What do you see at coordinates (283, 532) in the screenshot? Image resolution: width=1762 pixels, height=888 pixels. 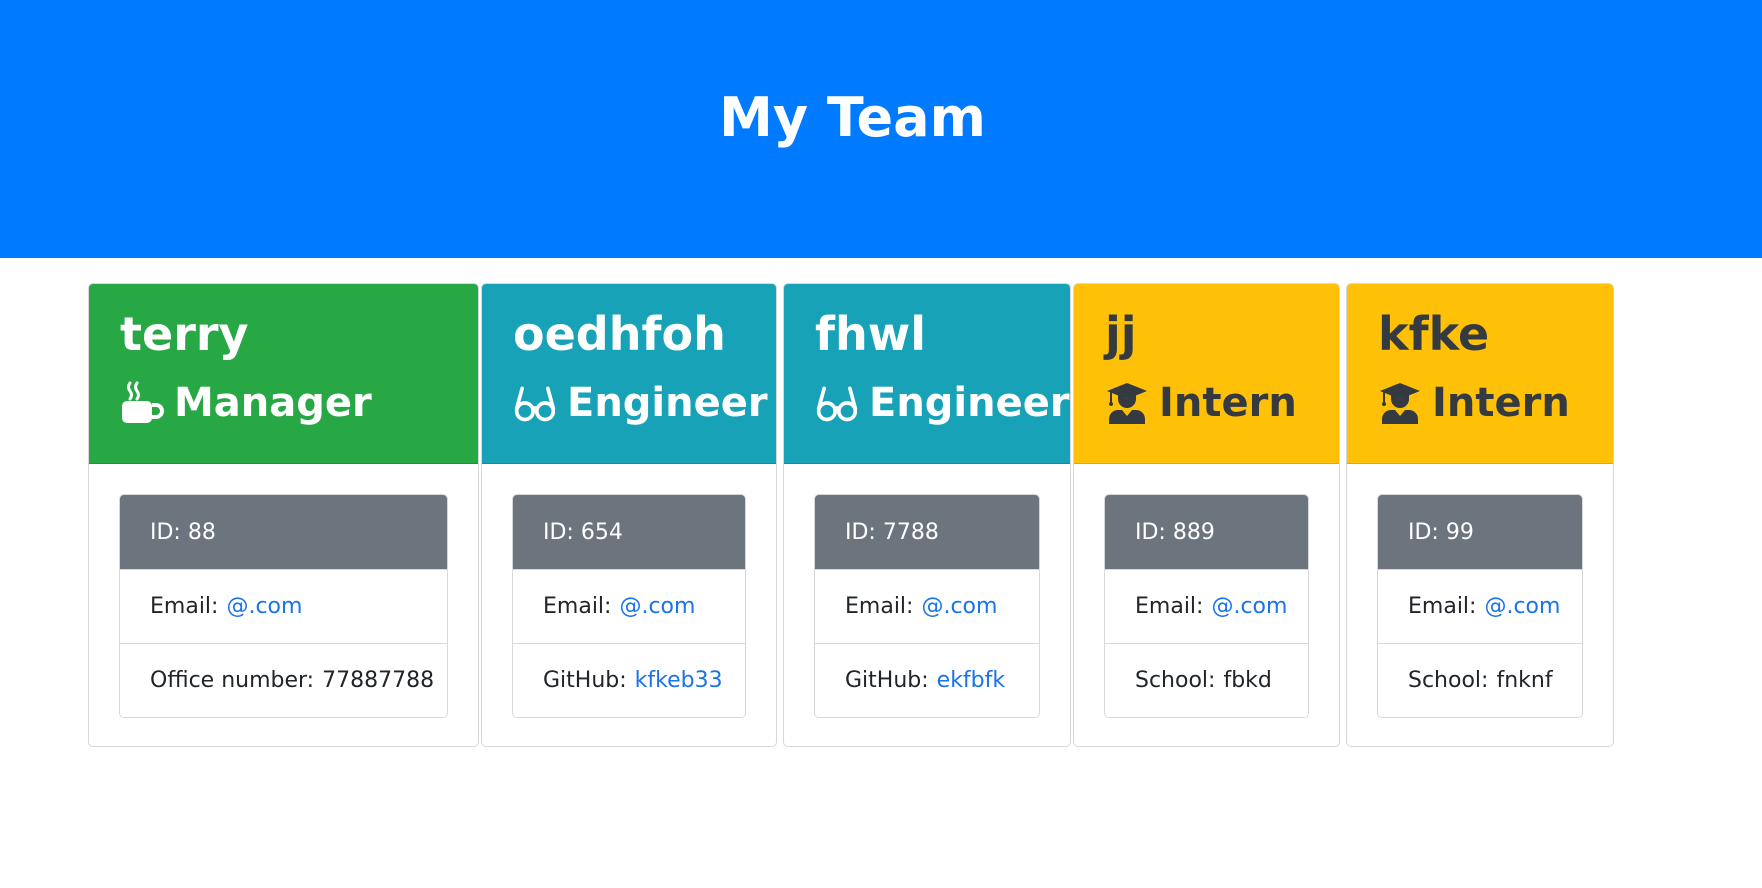 I see `id-row: ID: 88` at bounding box center [283, 532].